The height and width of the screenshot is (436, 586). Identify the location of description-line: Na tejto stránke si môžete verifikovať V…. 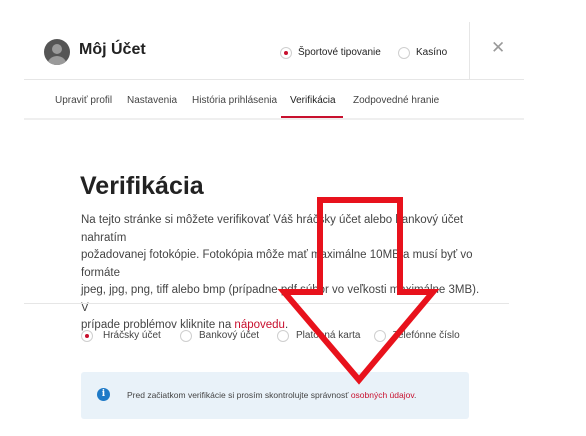
(272, 229).